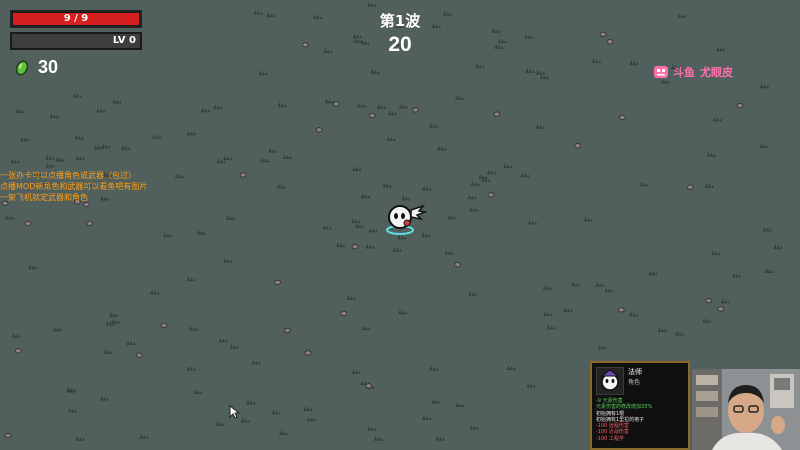 This screenshot has height=450, width=800. I want to click on mouse-cursor-icon, so click(235, 412).